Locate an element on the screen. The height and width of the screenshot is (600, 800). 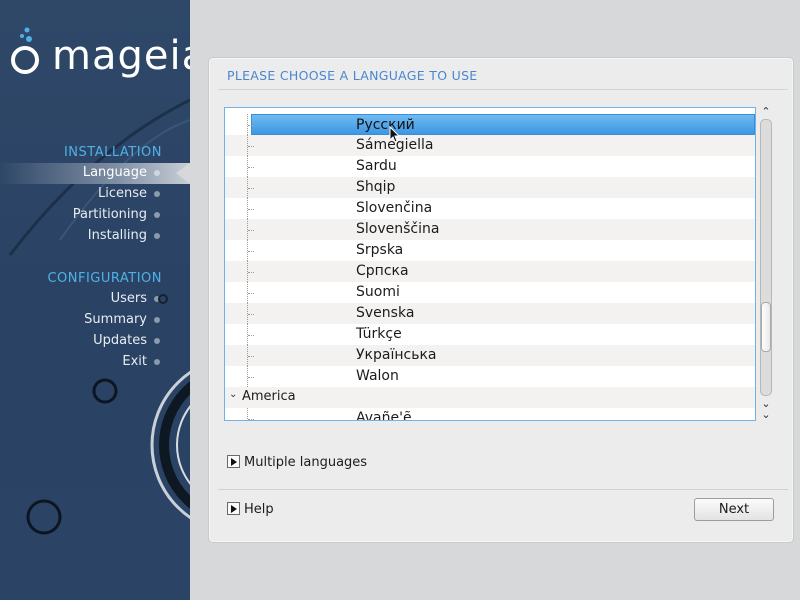
step-updates: Updates is located at coordinates (95, 341).